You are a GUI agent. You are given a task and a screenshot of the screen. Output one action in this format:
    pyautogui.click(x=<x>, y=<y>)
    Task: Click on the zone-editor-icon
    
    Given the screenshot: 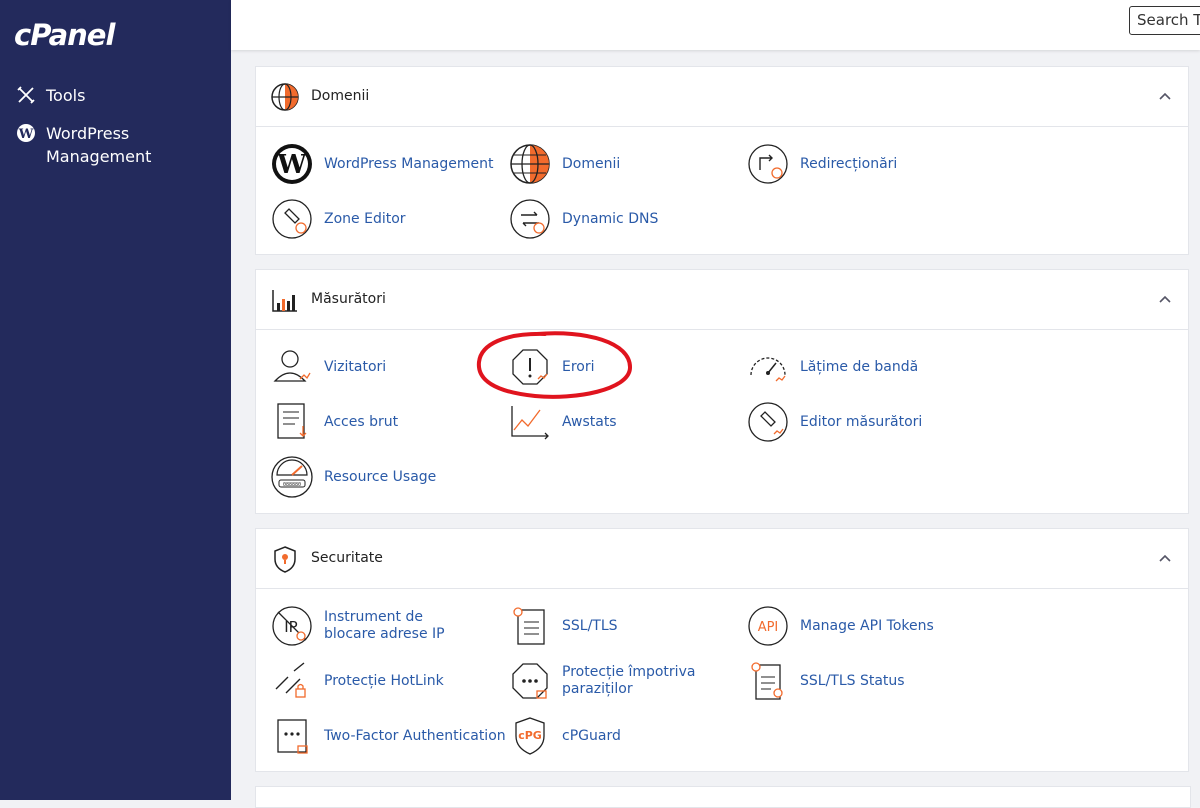 What is the action you would take?
    pyautogui.click(x=292, y=219)
    